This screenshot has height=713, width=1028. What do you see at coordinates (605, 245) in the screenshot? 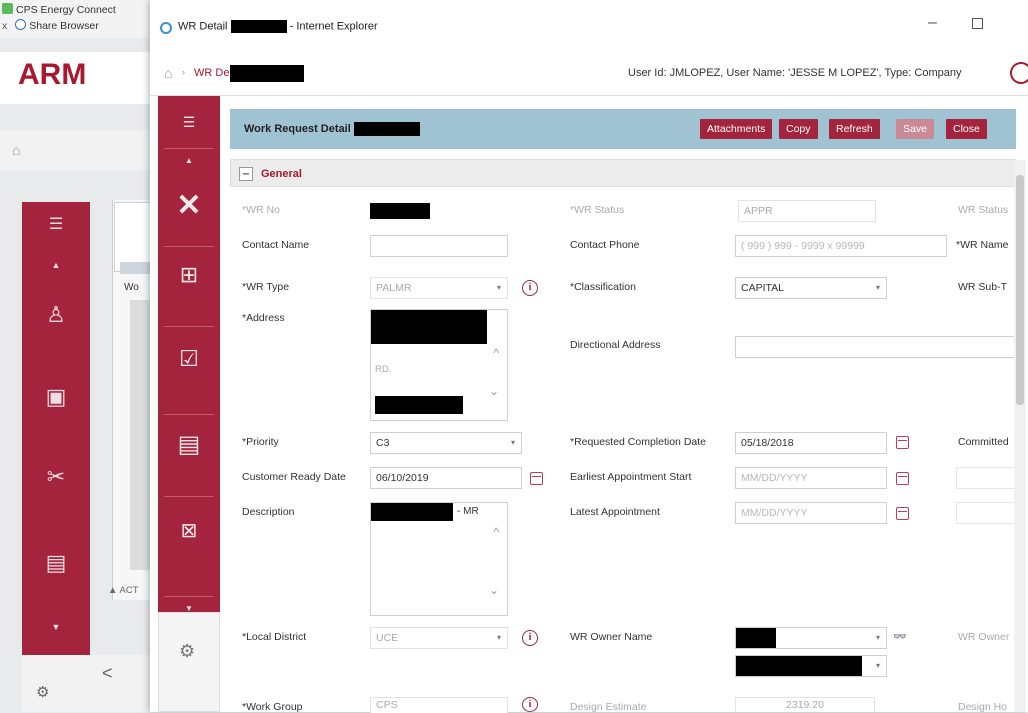
I see `contact-phone-label: Contact Phone` at bounding box center [605, 245].